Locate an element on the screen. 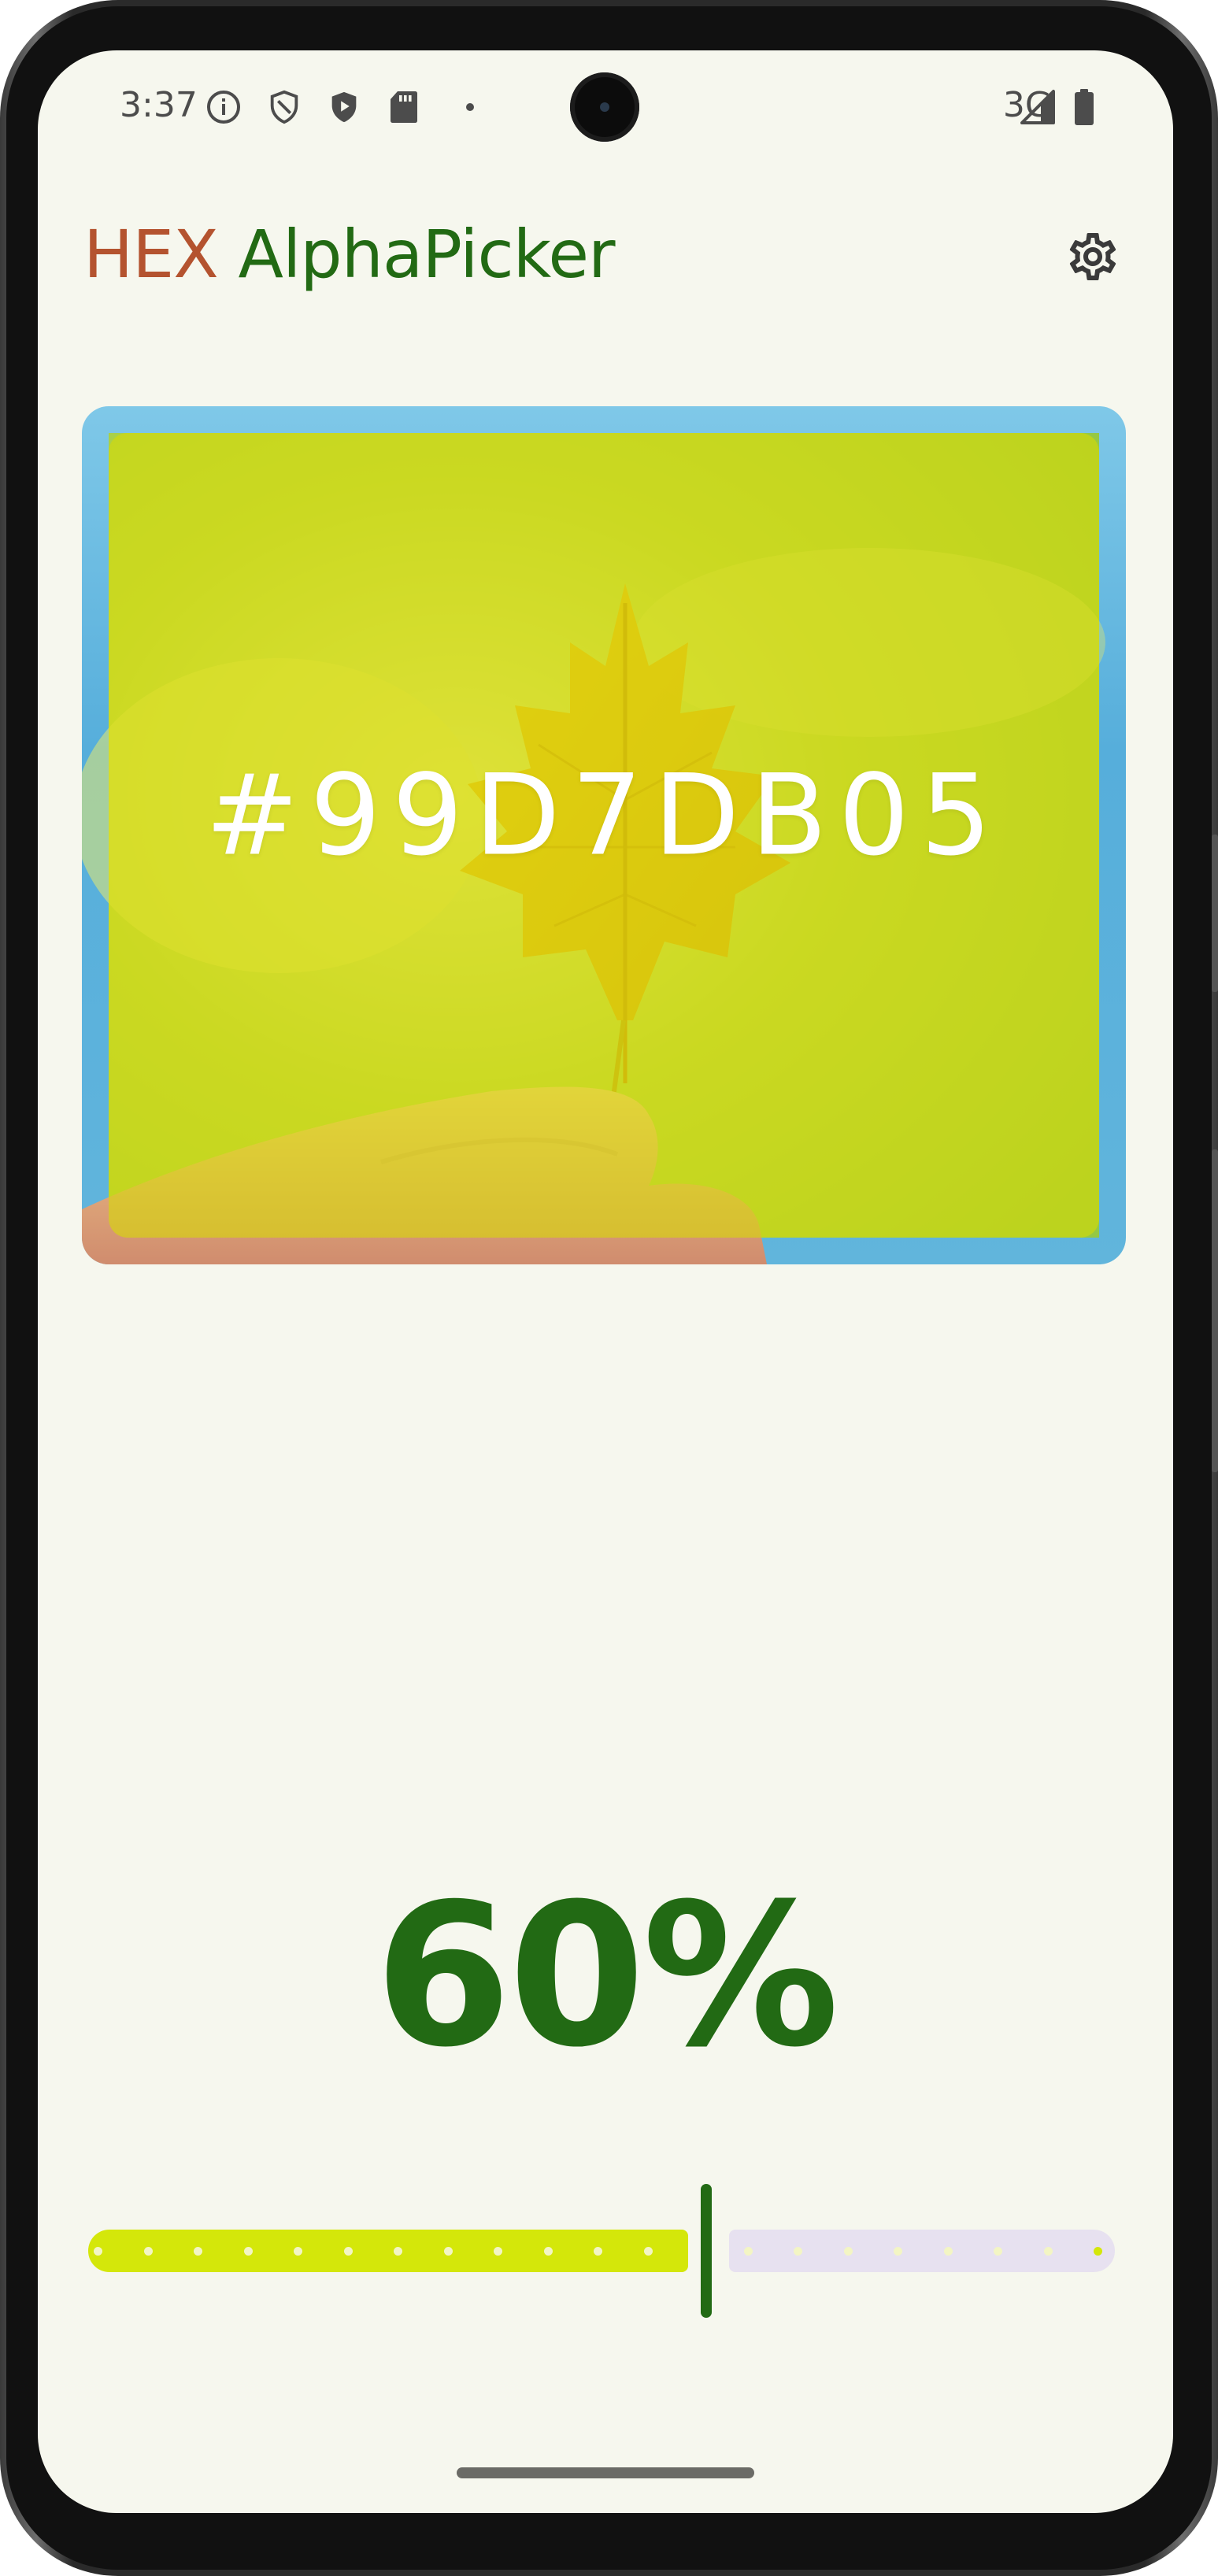 Image resolution: width=1218 pixels, height=2576 pixels. hex-code-label: #99D7DB05 is located at coordinates (604, 816).